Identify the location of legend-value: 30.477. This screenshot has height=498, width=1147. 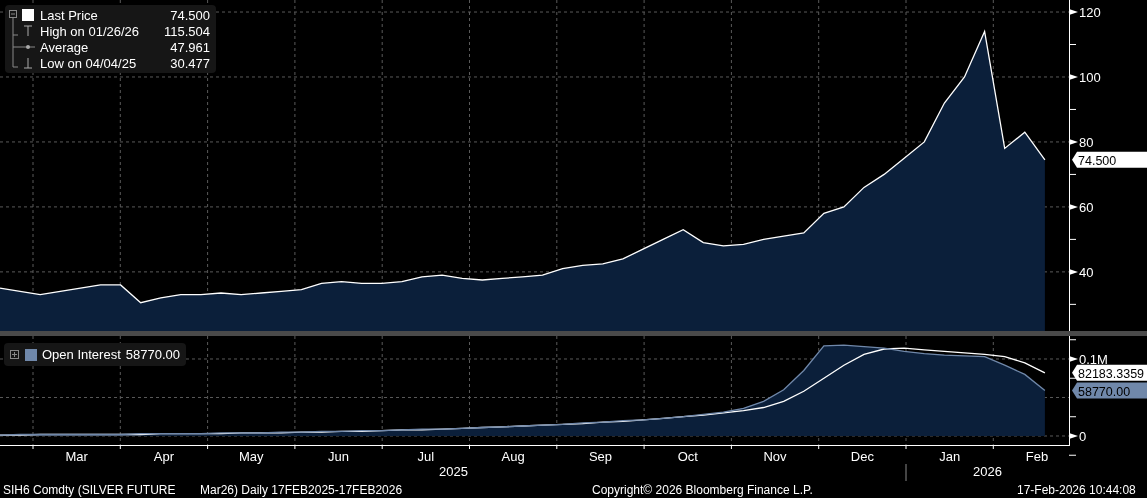
(189, 63).